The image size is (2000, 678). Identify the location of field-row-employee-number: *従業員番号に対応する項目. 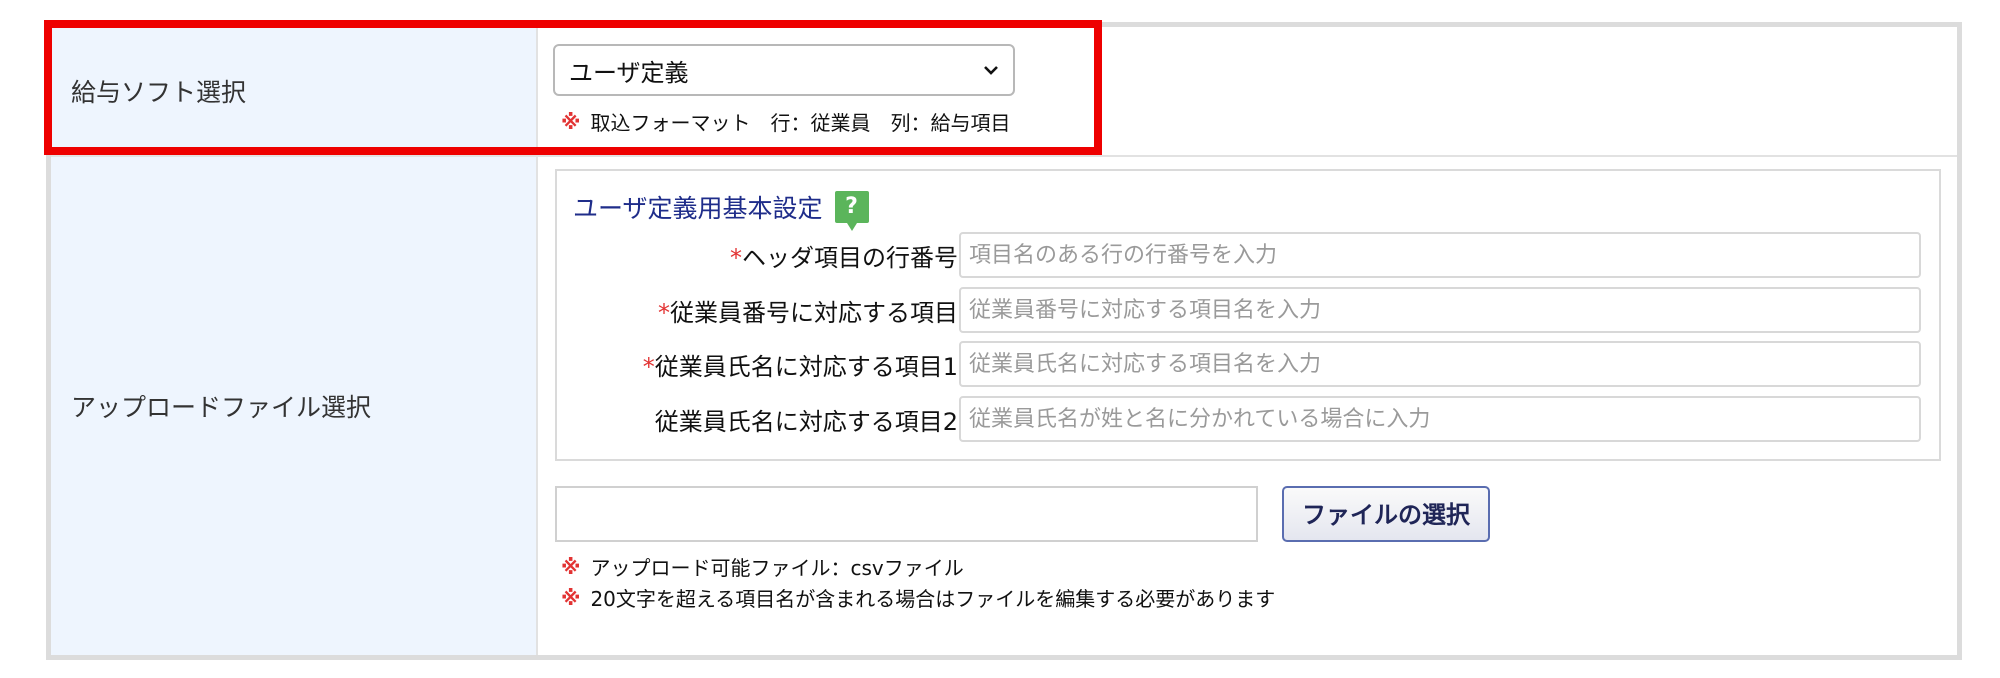
(1250, 311).